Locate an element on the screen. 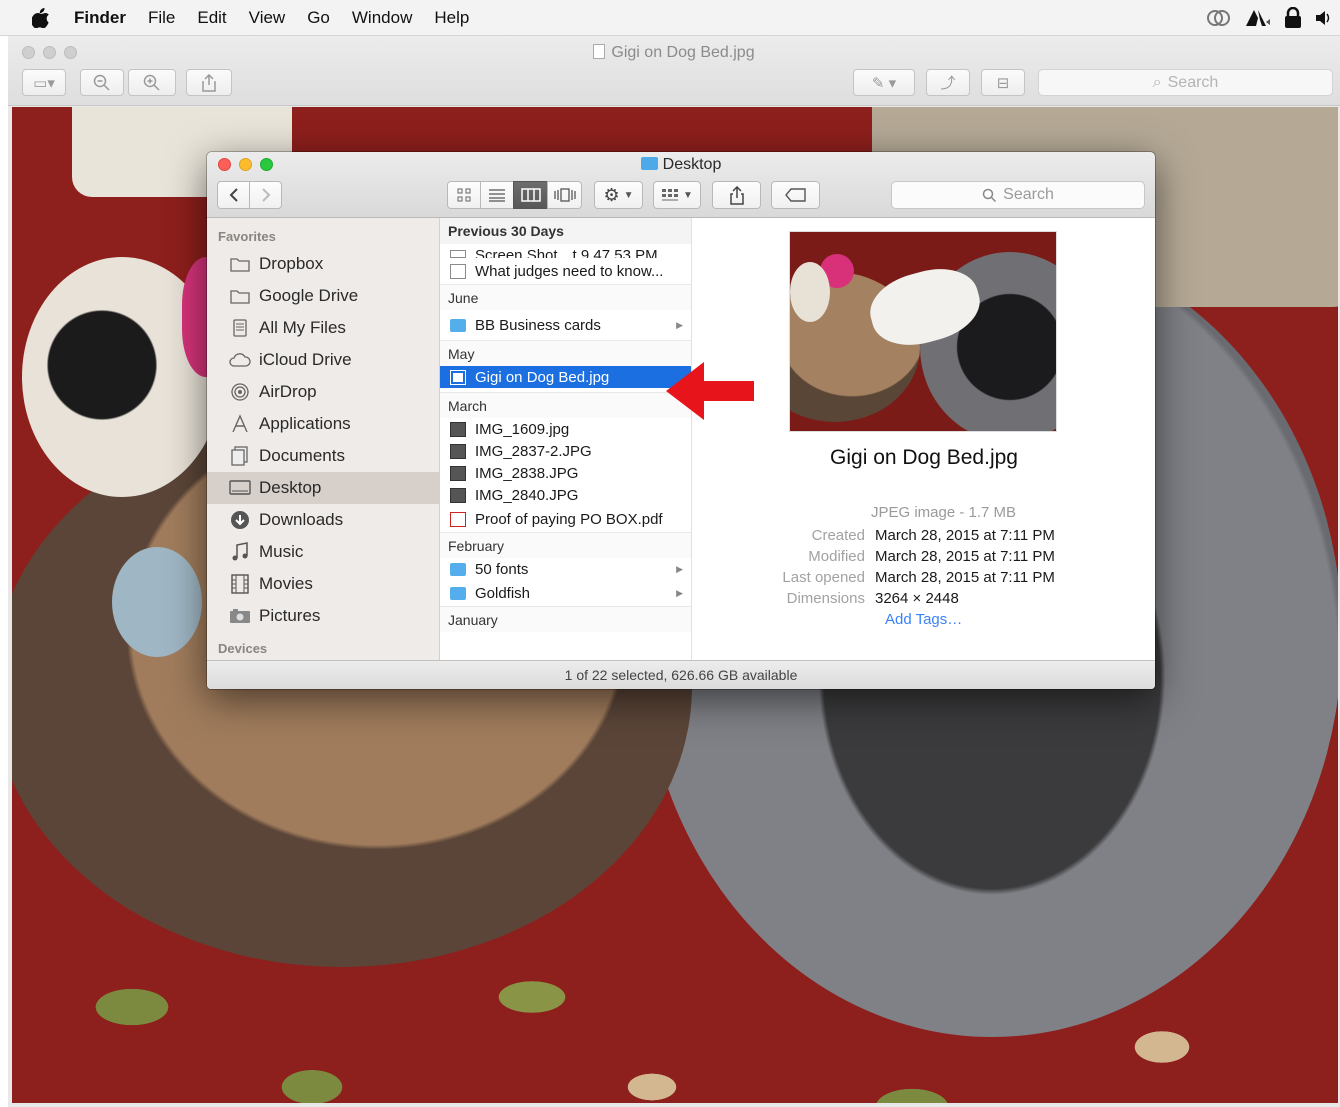 This screenshot has width=1340, height=1107. file-row-img-1609: IMG_1609.jpg is located at coordinates (565, 429).